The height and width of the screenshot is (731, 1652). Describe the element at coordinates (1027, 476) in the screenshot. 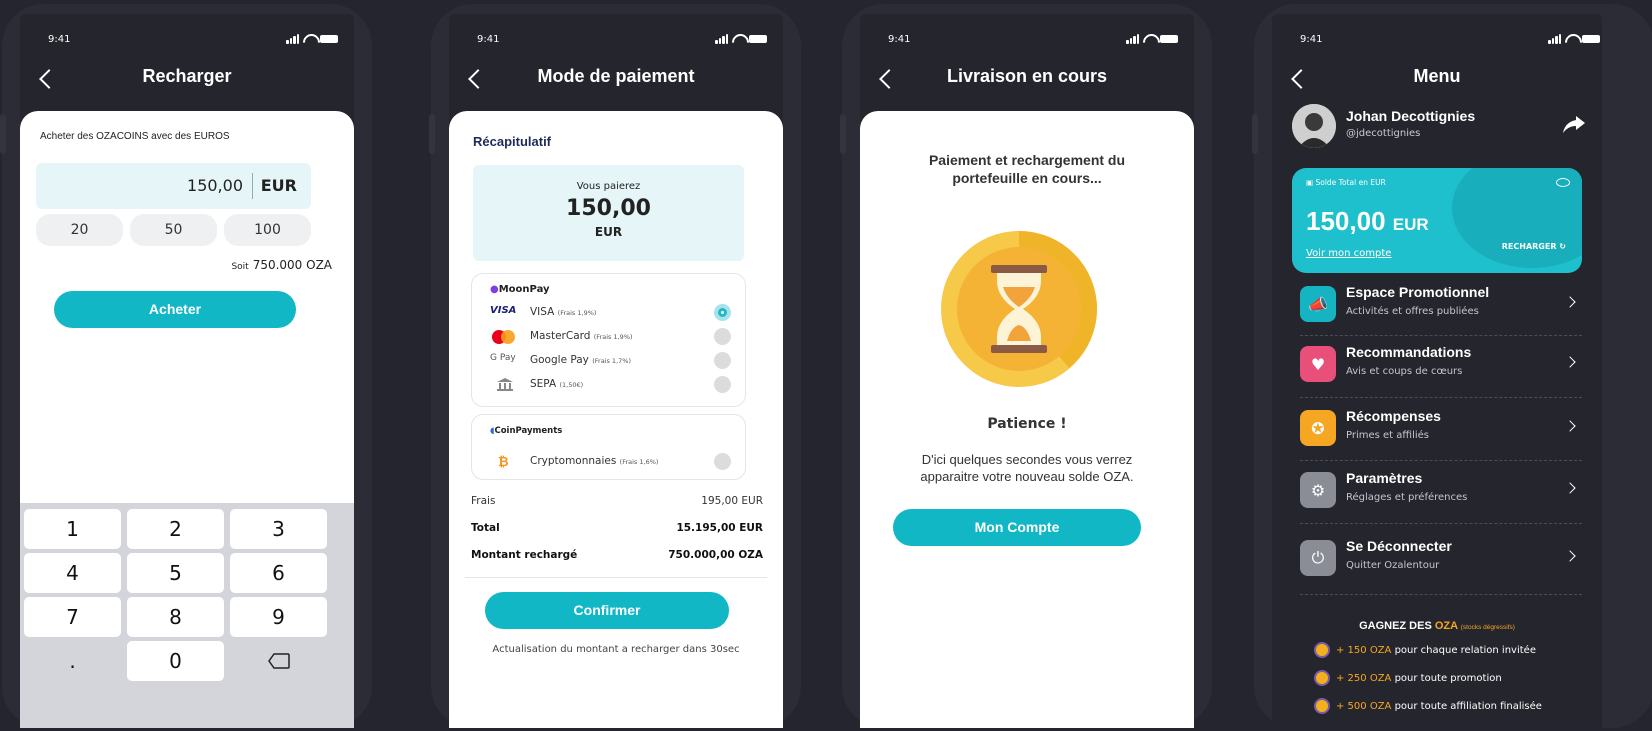

I see `patience-line-2: apparaitre votre nouveau solde OZA.` at that location.